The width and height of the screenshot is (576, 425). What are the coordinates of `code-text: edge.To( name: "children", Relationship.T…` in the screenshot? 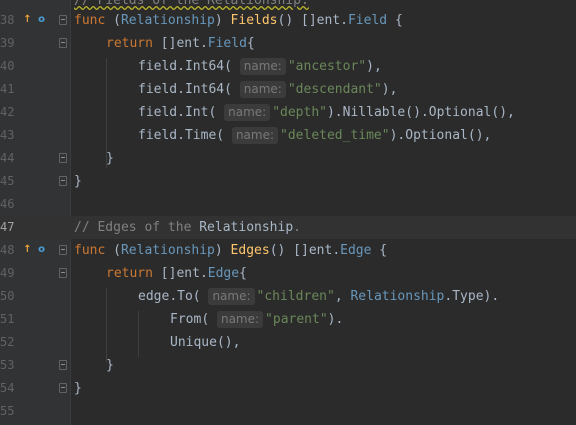 It's located at (319, 296).